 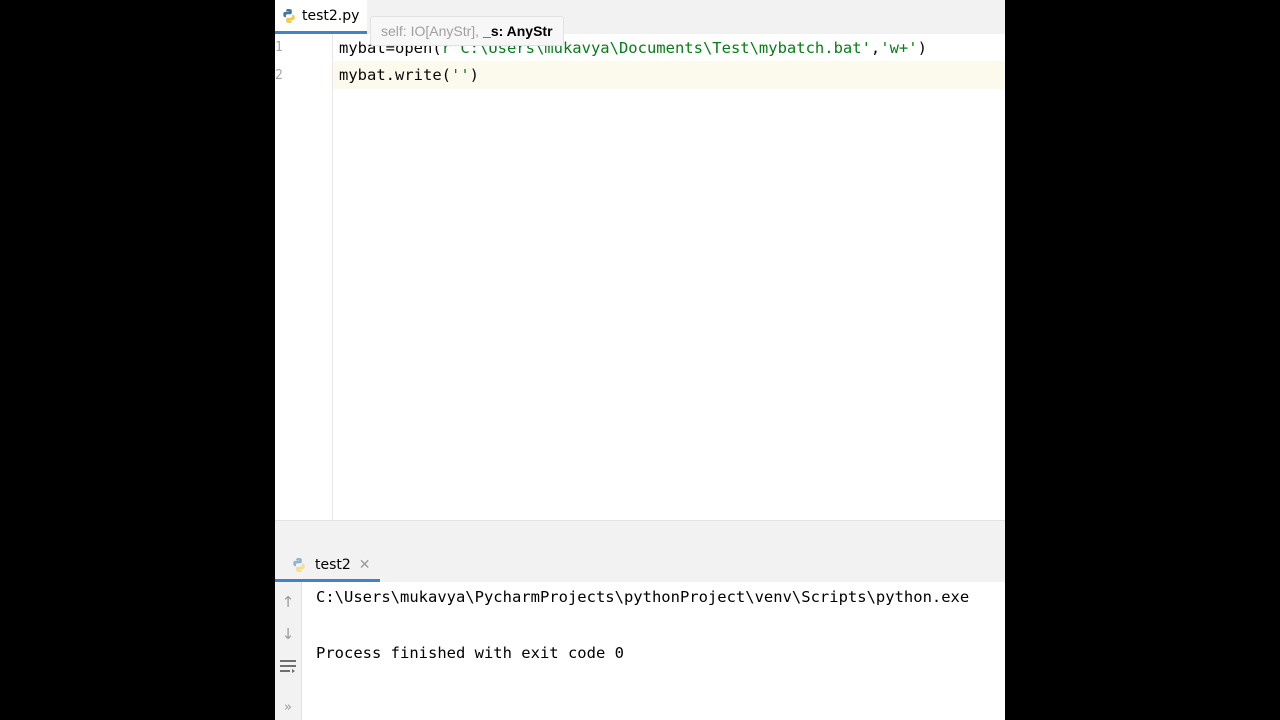 I want to click on soft-wrap-icon, so click(x=288, y=668).